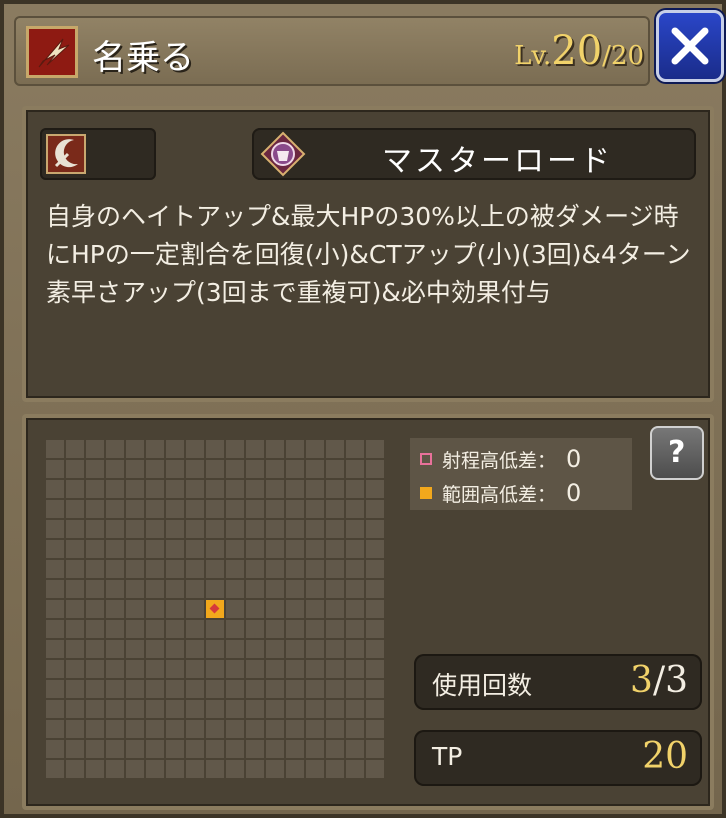 This screenshot has height=818, width=726. What do you see at coordinates (500, 493) in the screenshot?
I see `area-height-row: 範囲高低差： 0` at bounding box center [500, 493].